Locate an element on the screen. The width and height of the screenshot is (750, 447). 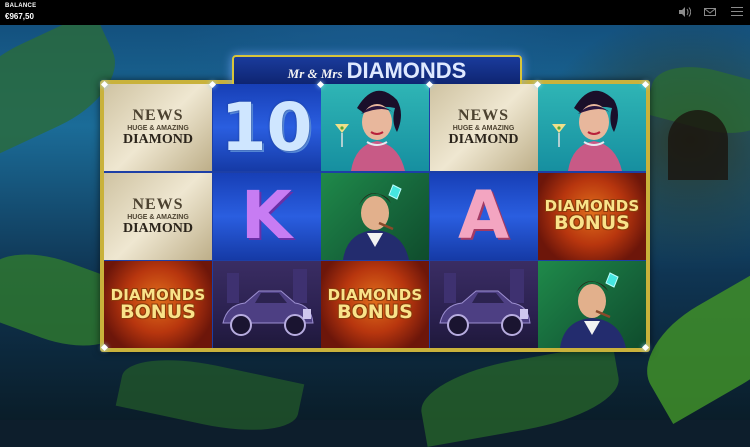
sound-icon is located at coordinates (684, 12).